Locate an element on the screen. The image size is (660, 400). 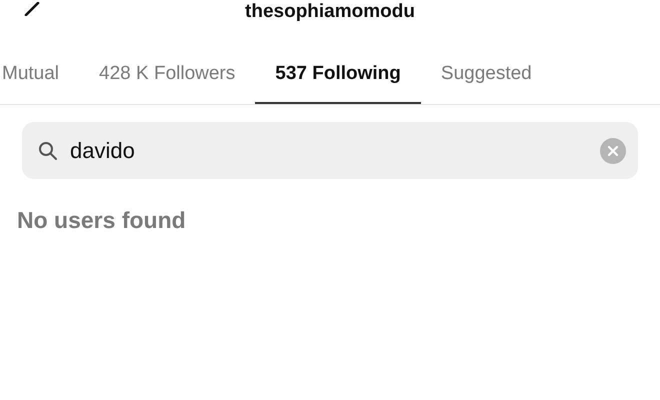
search-query: davido is located at coordinates (102, 151).